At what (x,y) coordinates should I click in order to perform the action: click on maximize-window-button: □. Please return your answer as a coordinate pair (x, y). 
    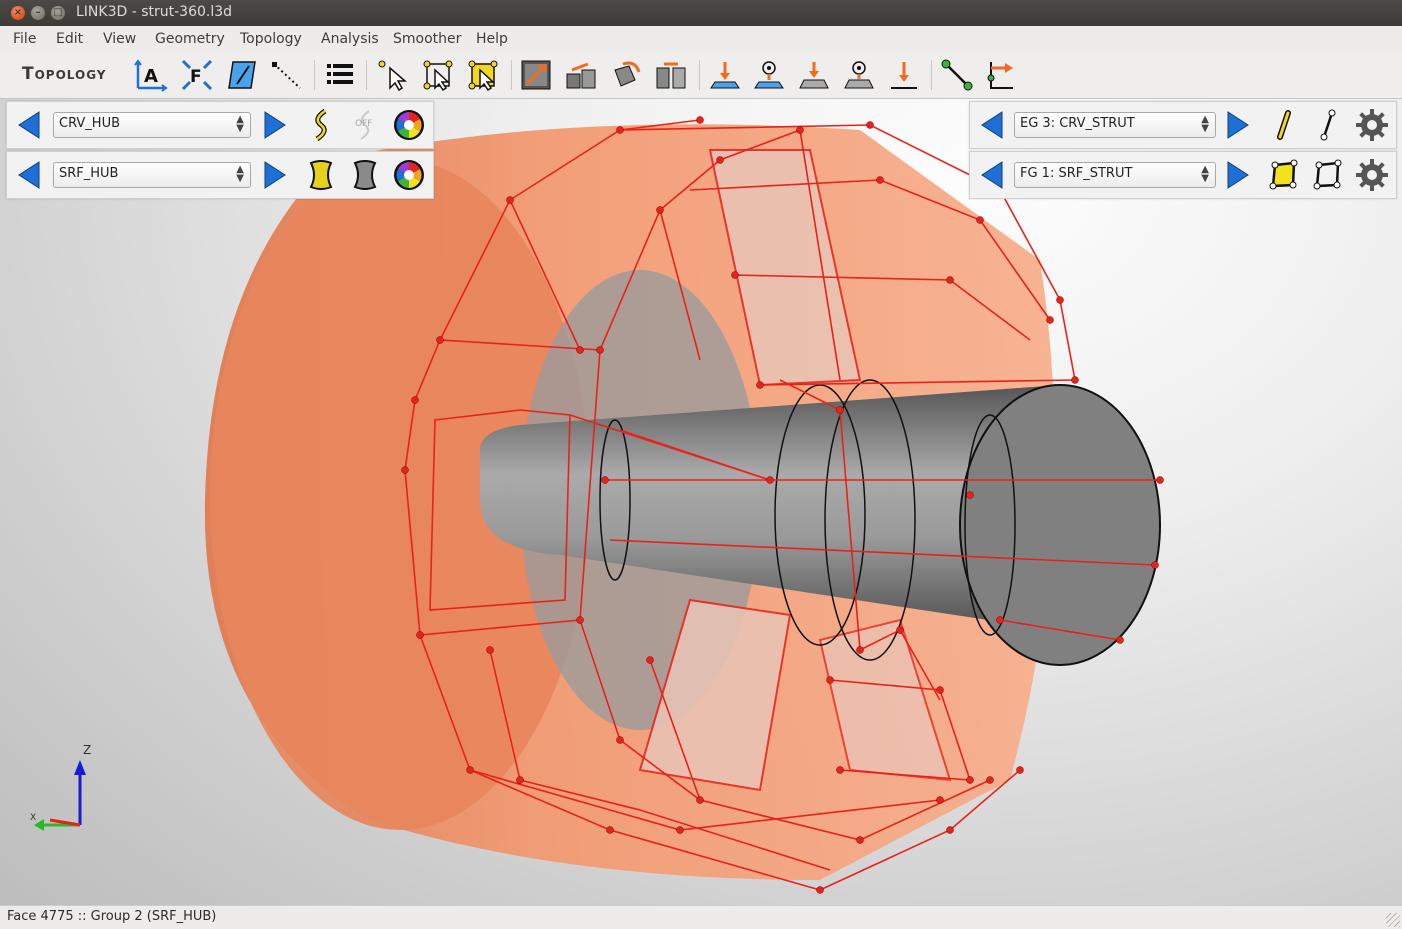
    Looking at the image, I should click on (58, 13).